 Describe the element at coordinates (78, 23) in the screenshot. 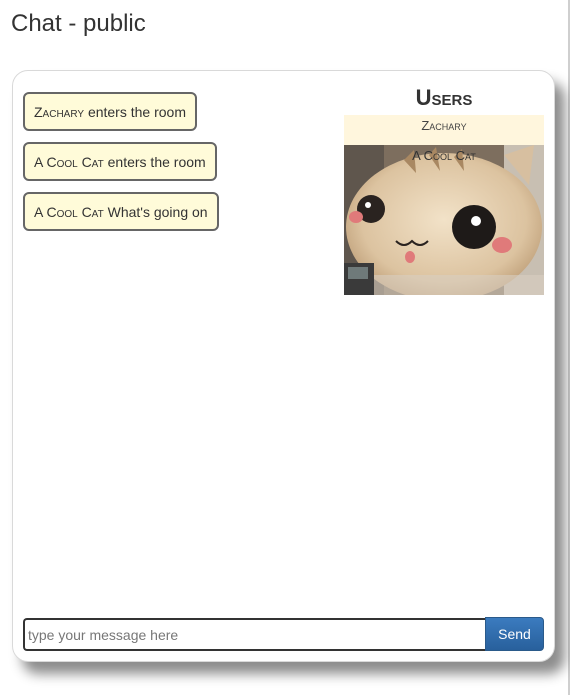

I see `page-title: Chat - public` at that location.